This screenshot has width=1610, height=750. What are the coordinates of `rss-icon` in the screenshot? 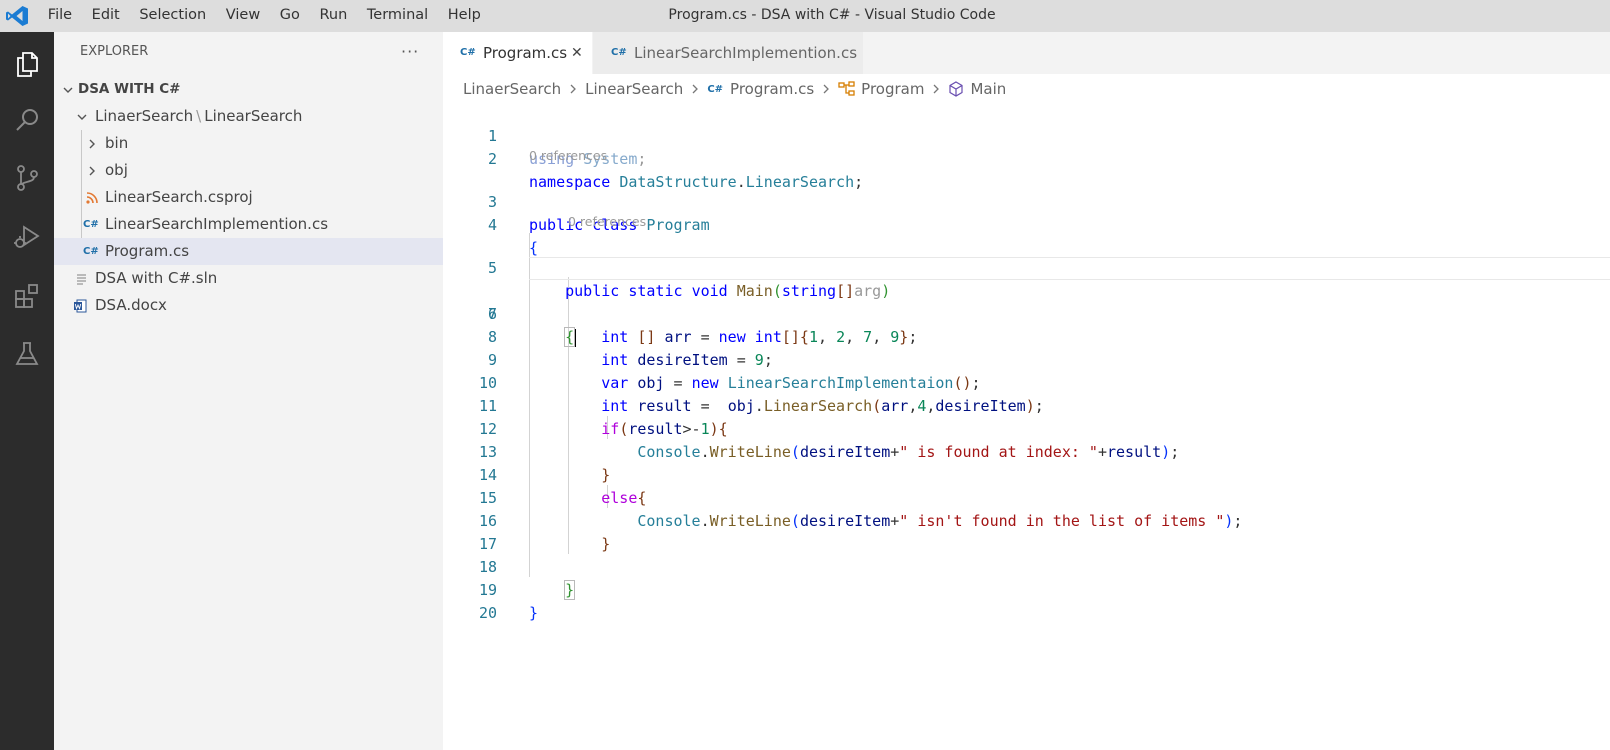 It's located at (92, 198).